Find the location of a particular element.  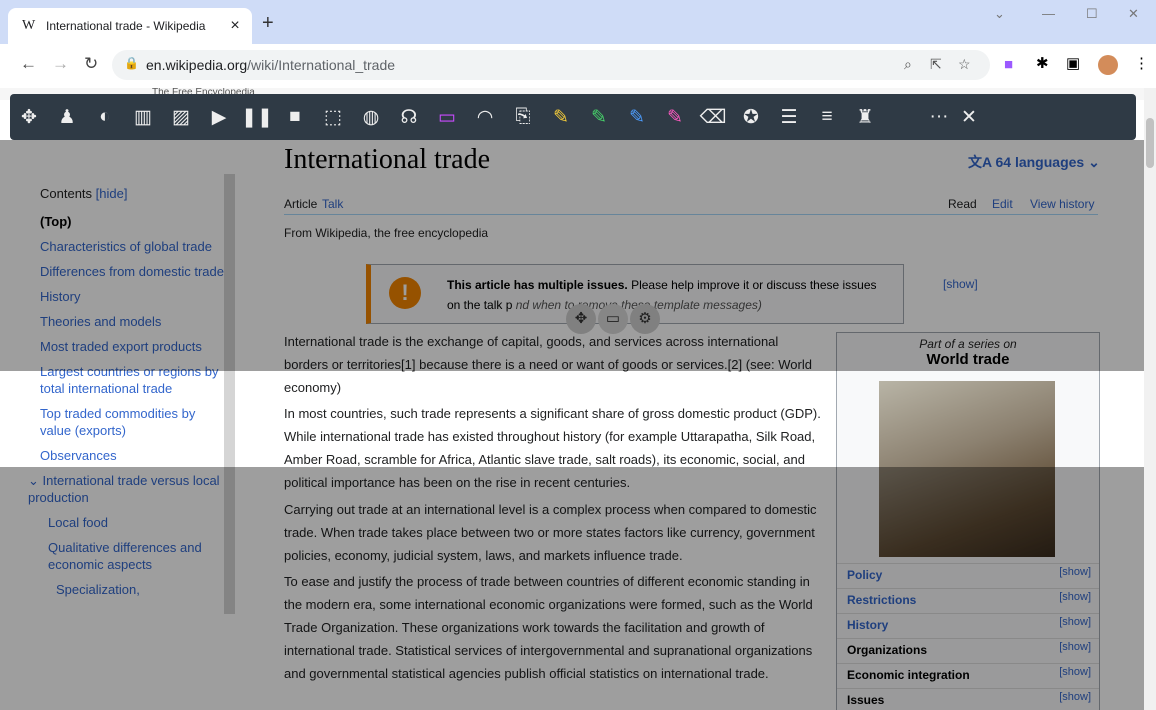

play-icon: ▶ is located at coordinates (219, 117).